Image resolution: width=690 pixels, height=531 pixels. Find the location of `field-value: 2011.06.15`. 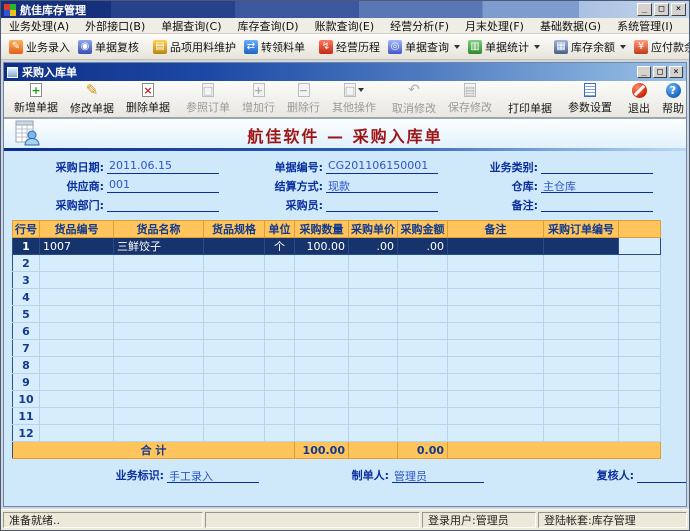

field-value: 2011.06.15 is located at coordinates (163, 166).